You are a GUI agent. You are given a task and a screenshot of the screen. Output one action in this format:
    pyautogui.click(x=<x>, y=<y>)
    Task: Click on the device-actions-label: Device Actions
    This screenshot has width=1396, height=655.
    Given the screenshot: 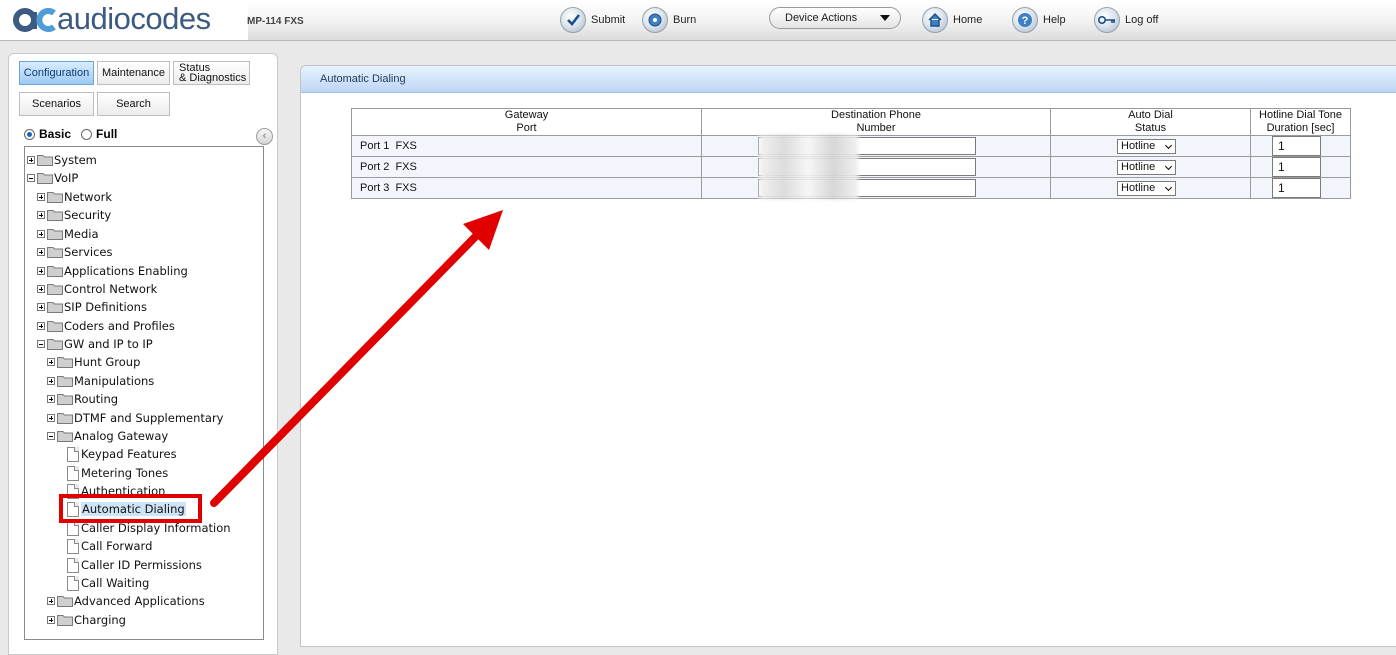 What is the action you would take?
    pyautogui.click(x=821, y=18)
    